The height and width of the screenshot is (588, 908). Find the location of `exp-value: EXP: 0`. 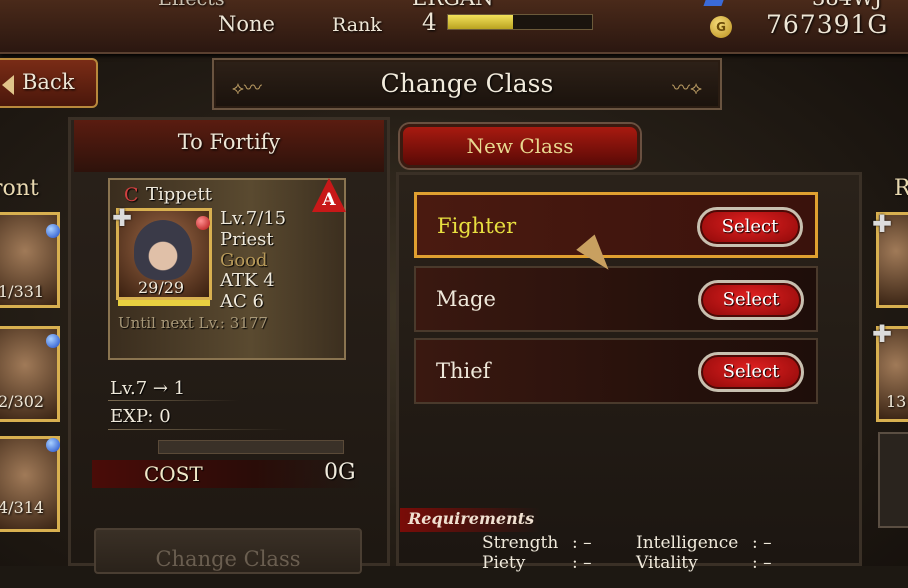

exp-value: EXP: 0 is located at coordinates (140, 416).